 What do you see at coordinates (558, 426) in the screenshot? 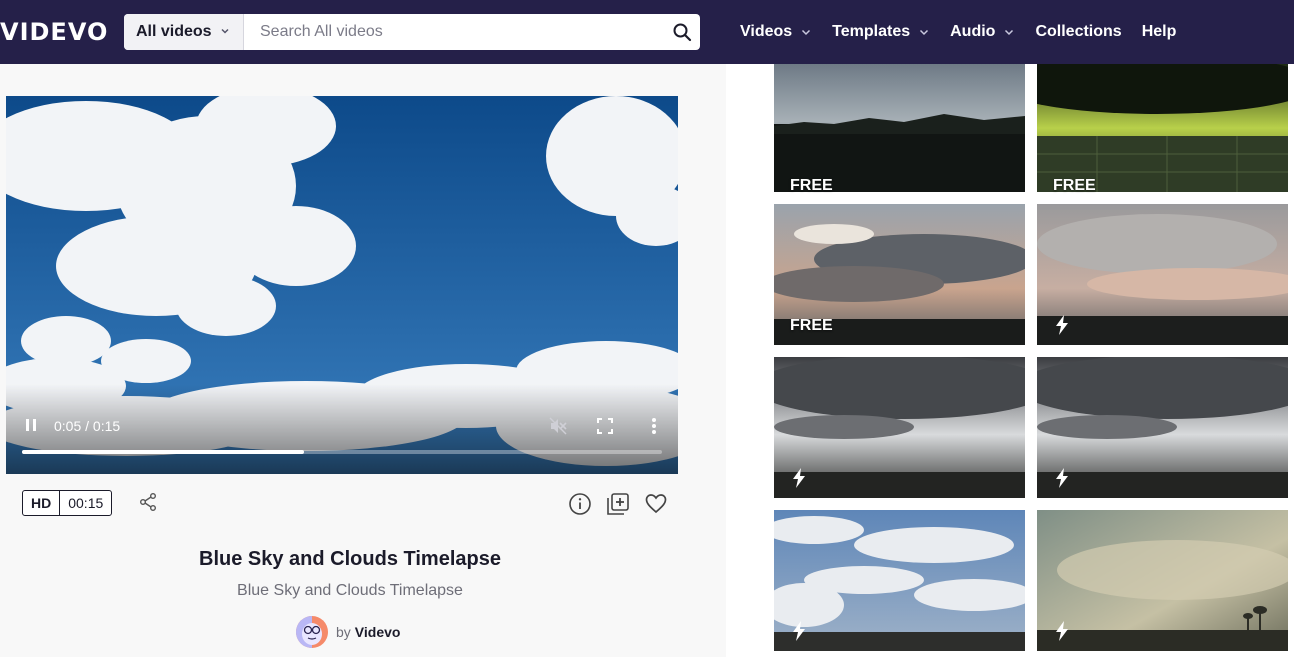
I see `muted-volume-icon` at bounding box center [558, 426].